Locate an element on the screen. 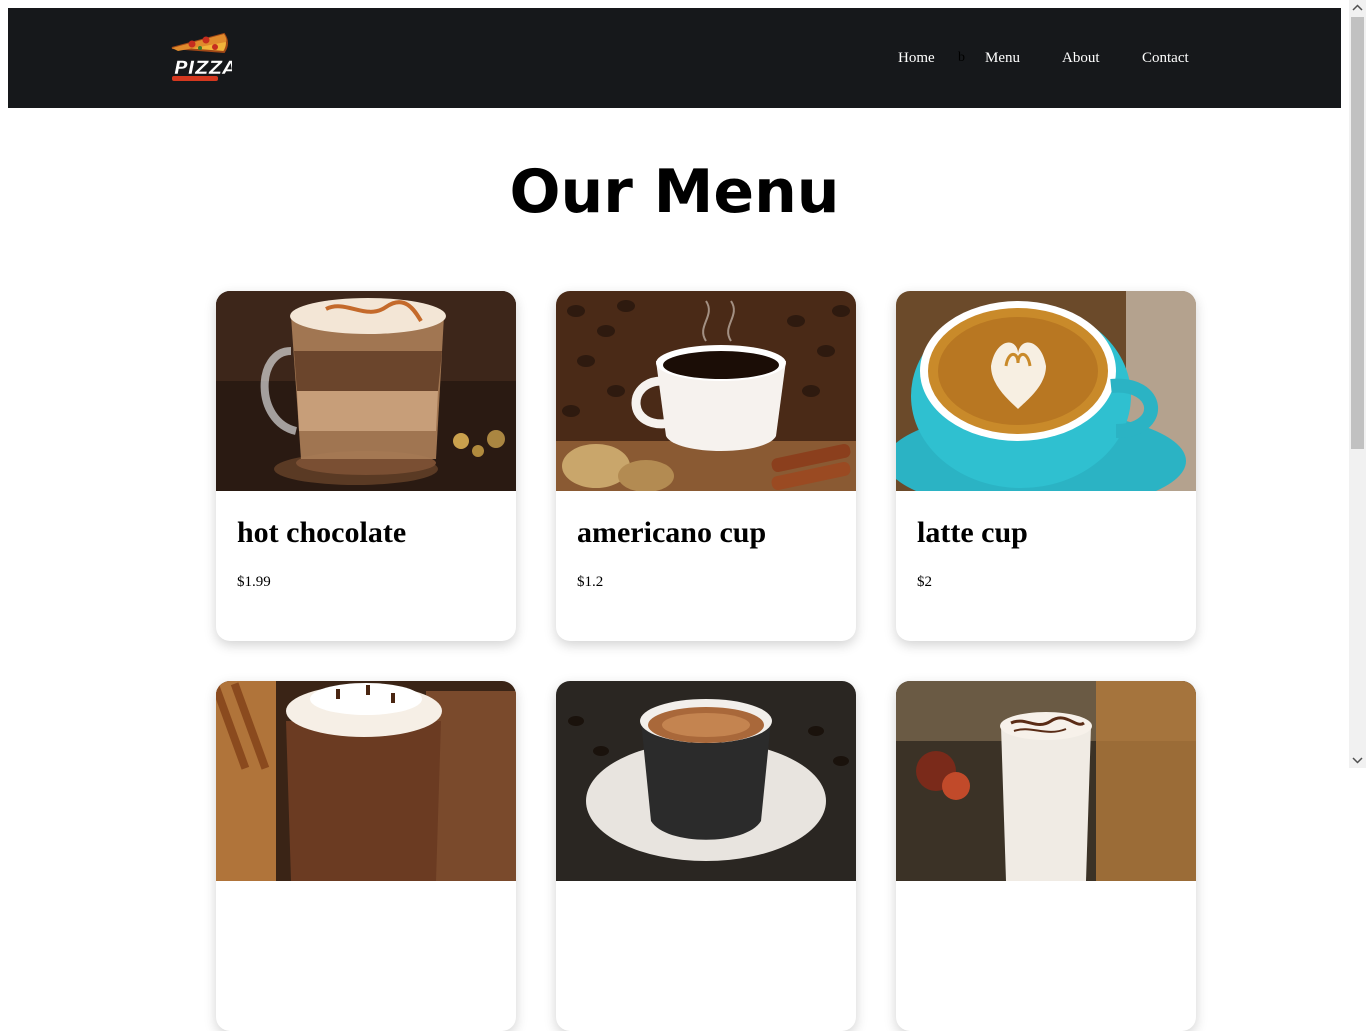 The height and width of the screenshot is (1031, 1366). menu-card-americano: americano cup $1.2 is located at coordinates (706, 466).